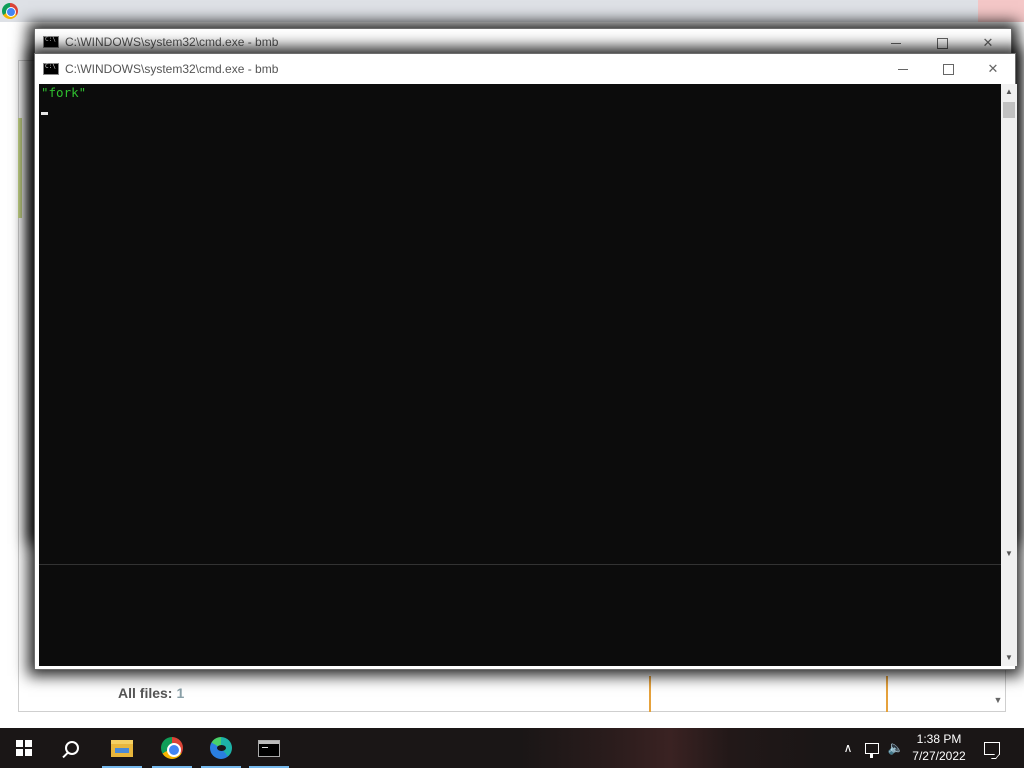 This screenshot has height=768, width=1024. I want to click on cmd-back-title: C:\WINDOWS\system32\cmd.exe - bmb, so click(172, 42).